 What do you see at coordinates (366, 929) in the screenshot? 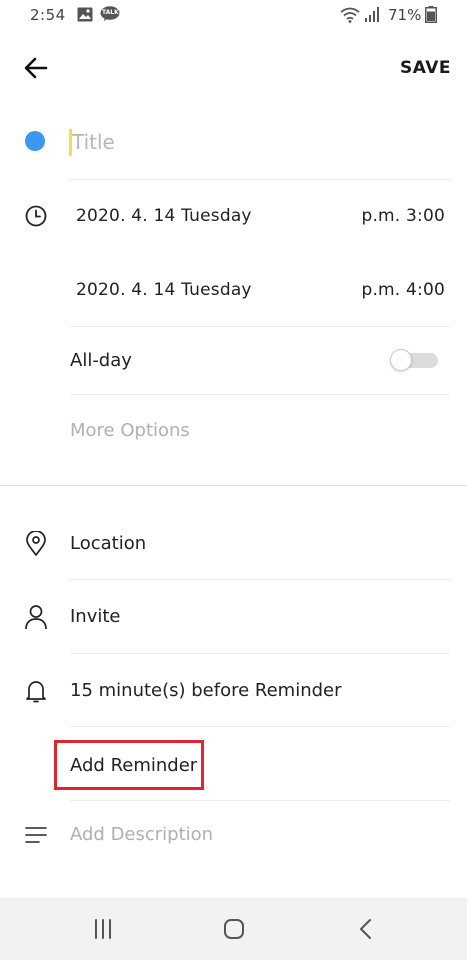
I see `back-icon` at bounding box center [366, 929].